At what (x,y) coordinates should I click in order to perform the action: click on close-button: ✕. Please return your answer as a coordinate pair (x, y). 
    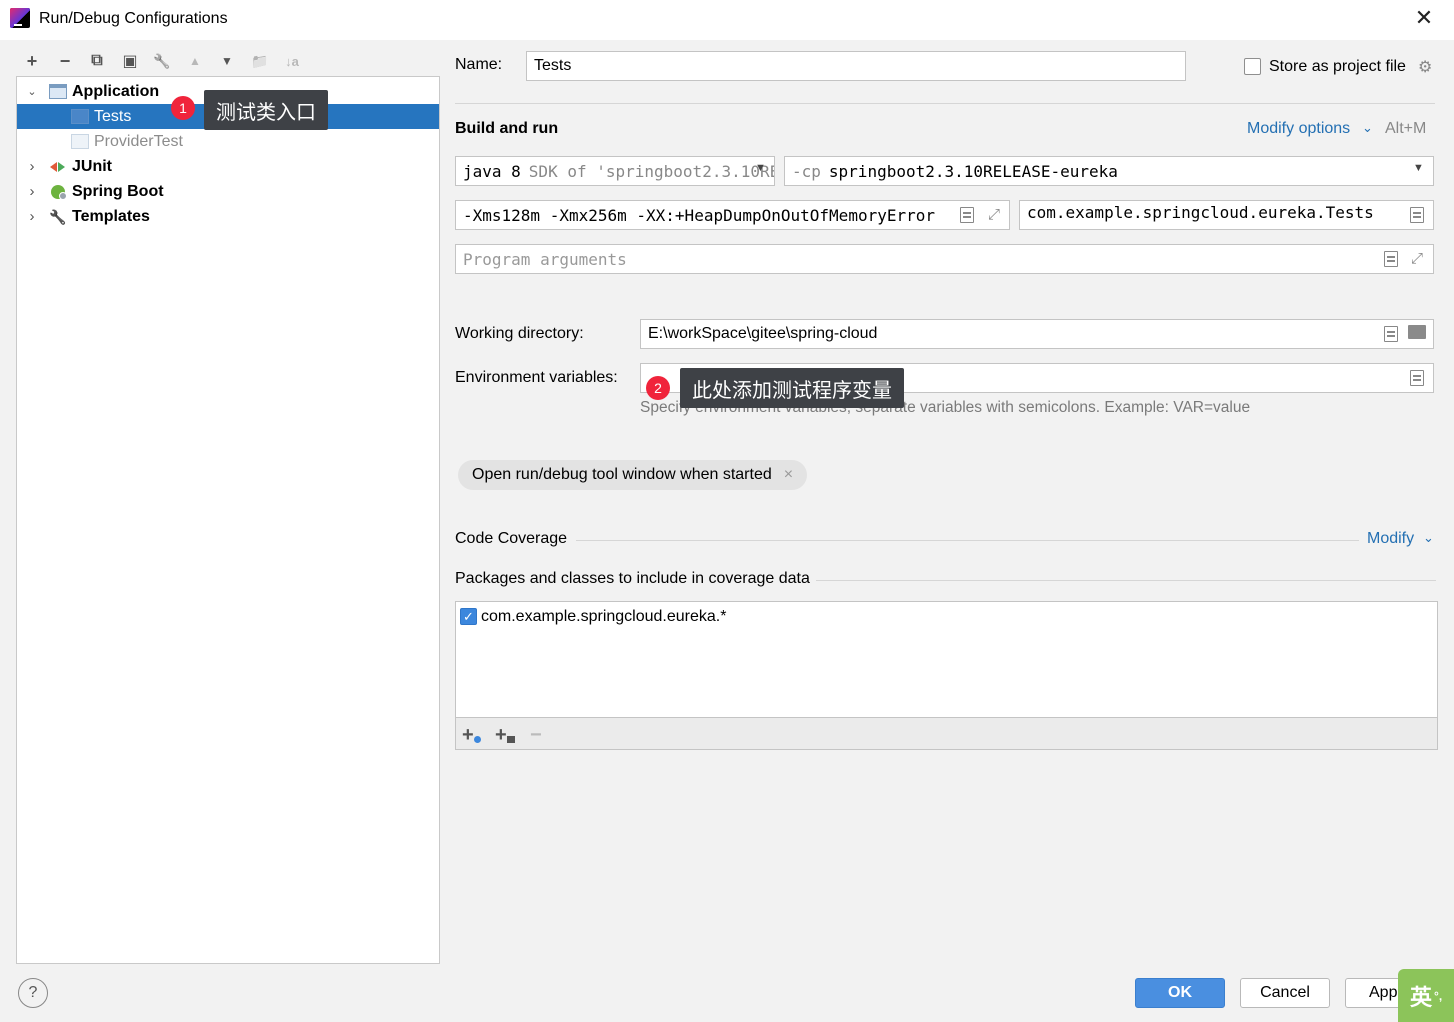
    Looking at the image, I should click on (1424, 18).